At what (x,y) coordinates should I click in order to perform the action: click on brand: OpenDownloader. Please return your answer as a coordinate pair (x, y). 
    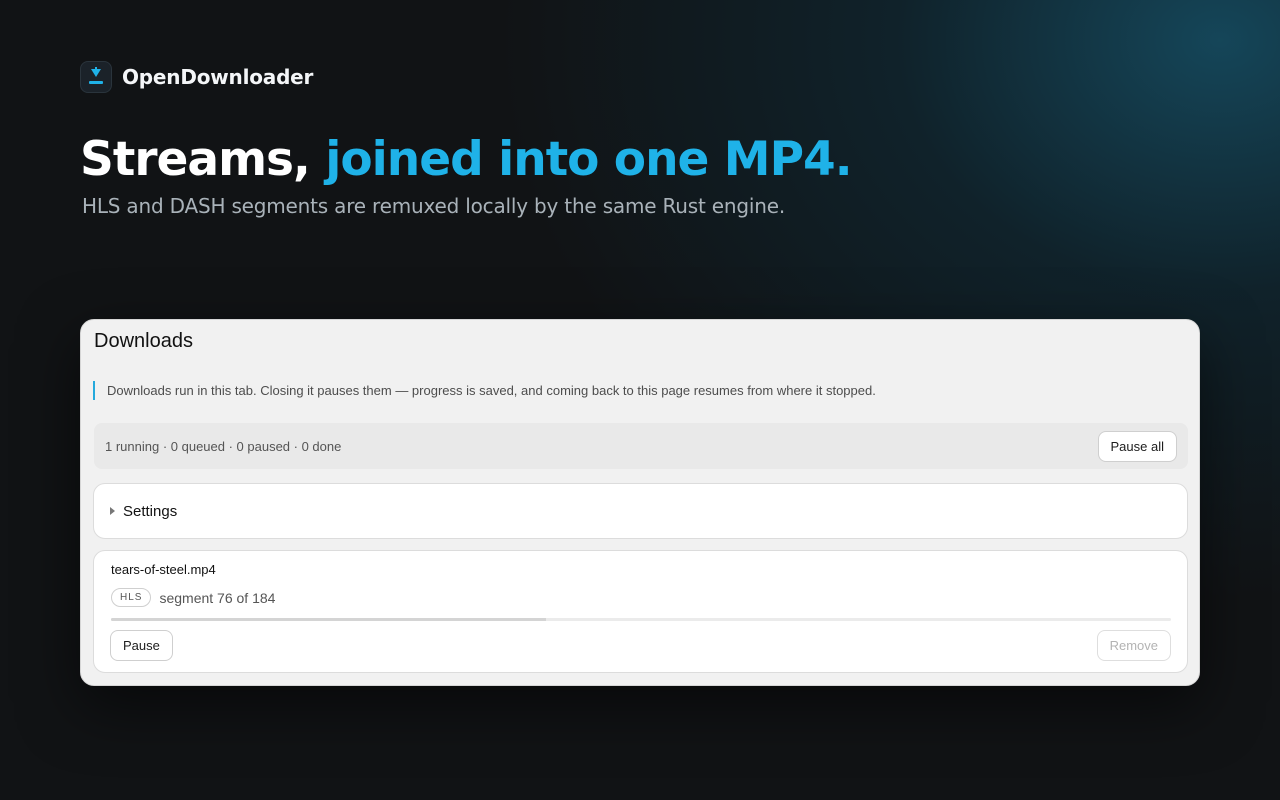
    Looking at the image, I should click on (196, 77).